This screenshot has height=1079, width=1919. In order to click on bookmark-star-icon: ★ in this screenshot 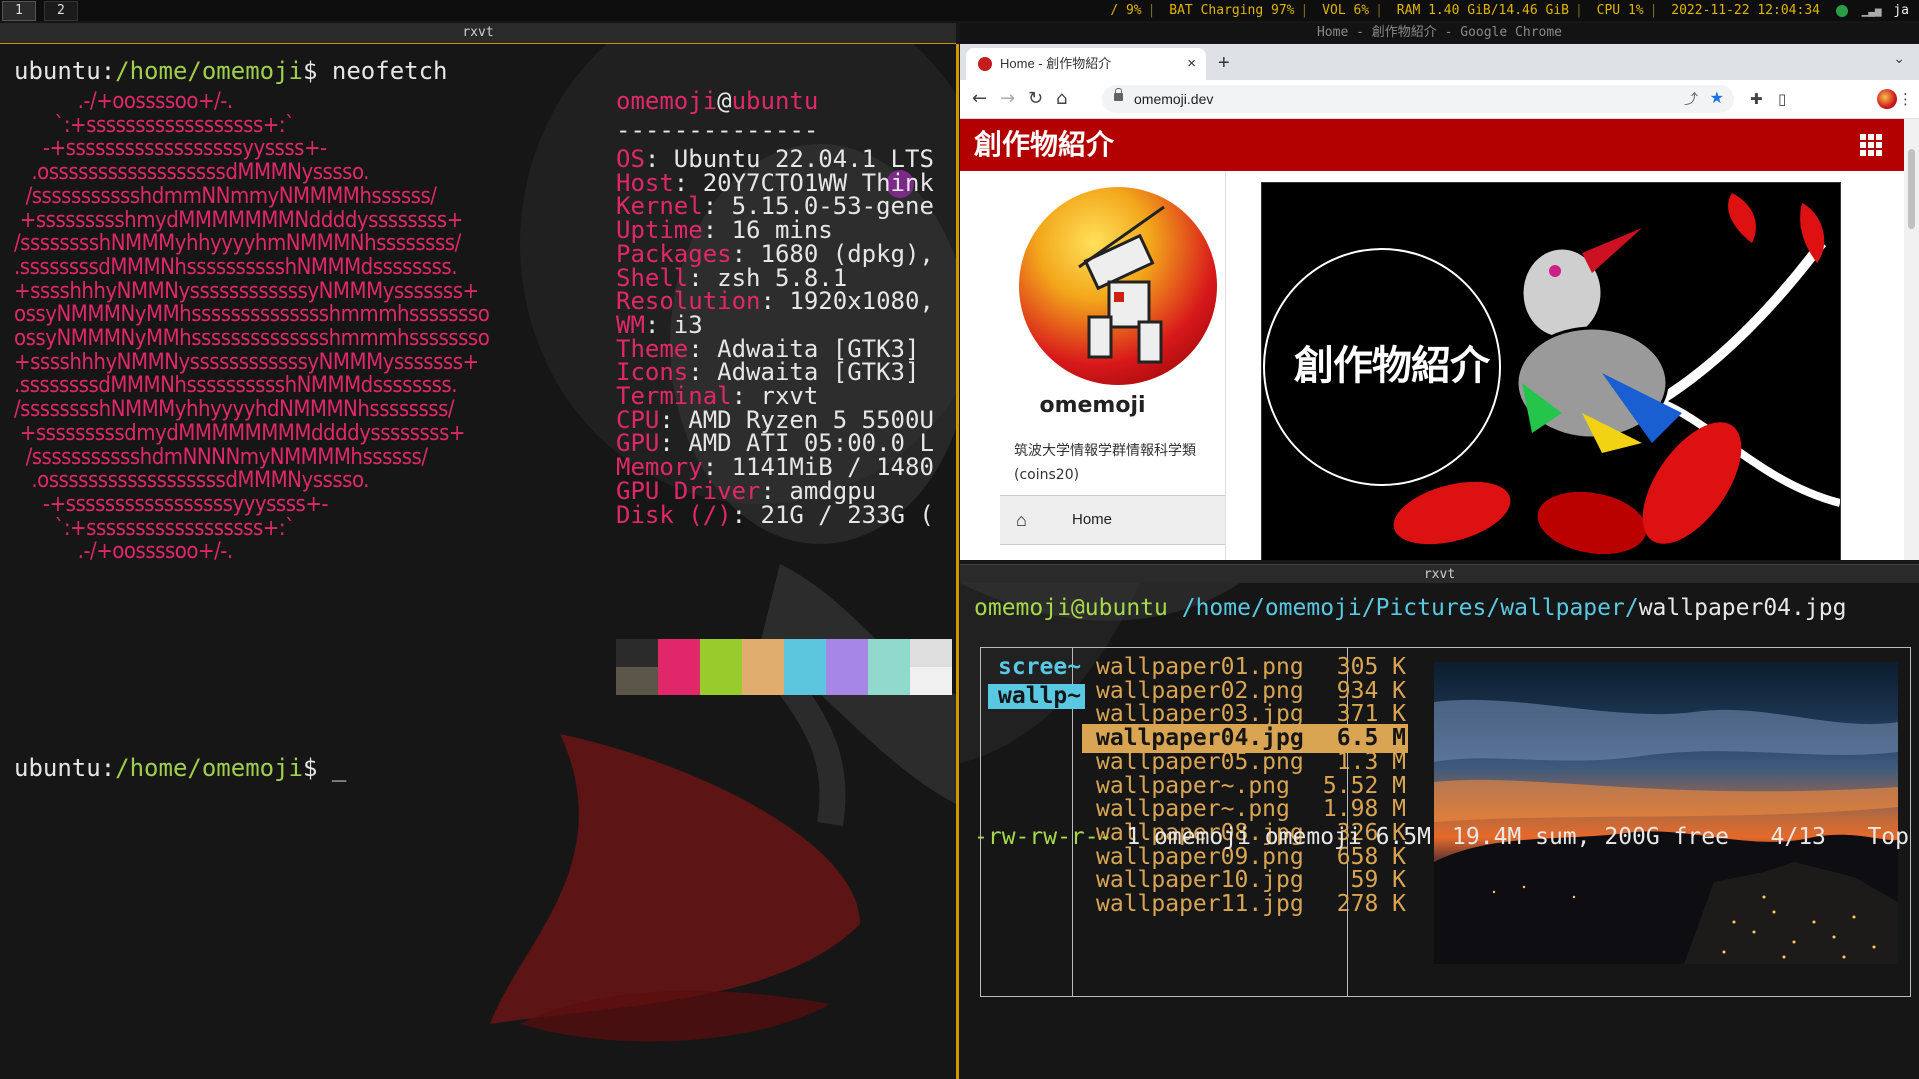, I will do `click(1717, 99)`.